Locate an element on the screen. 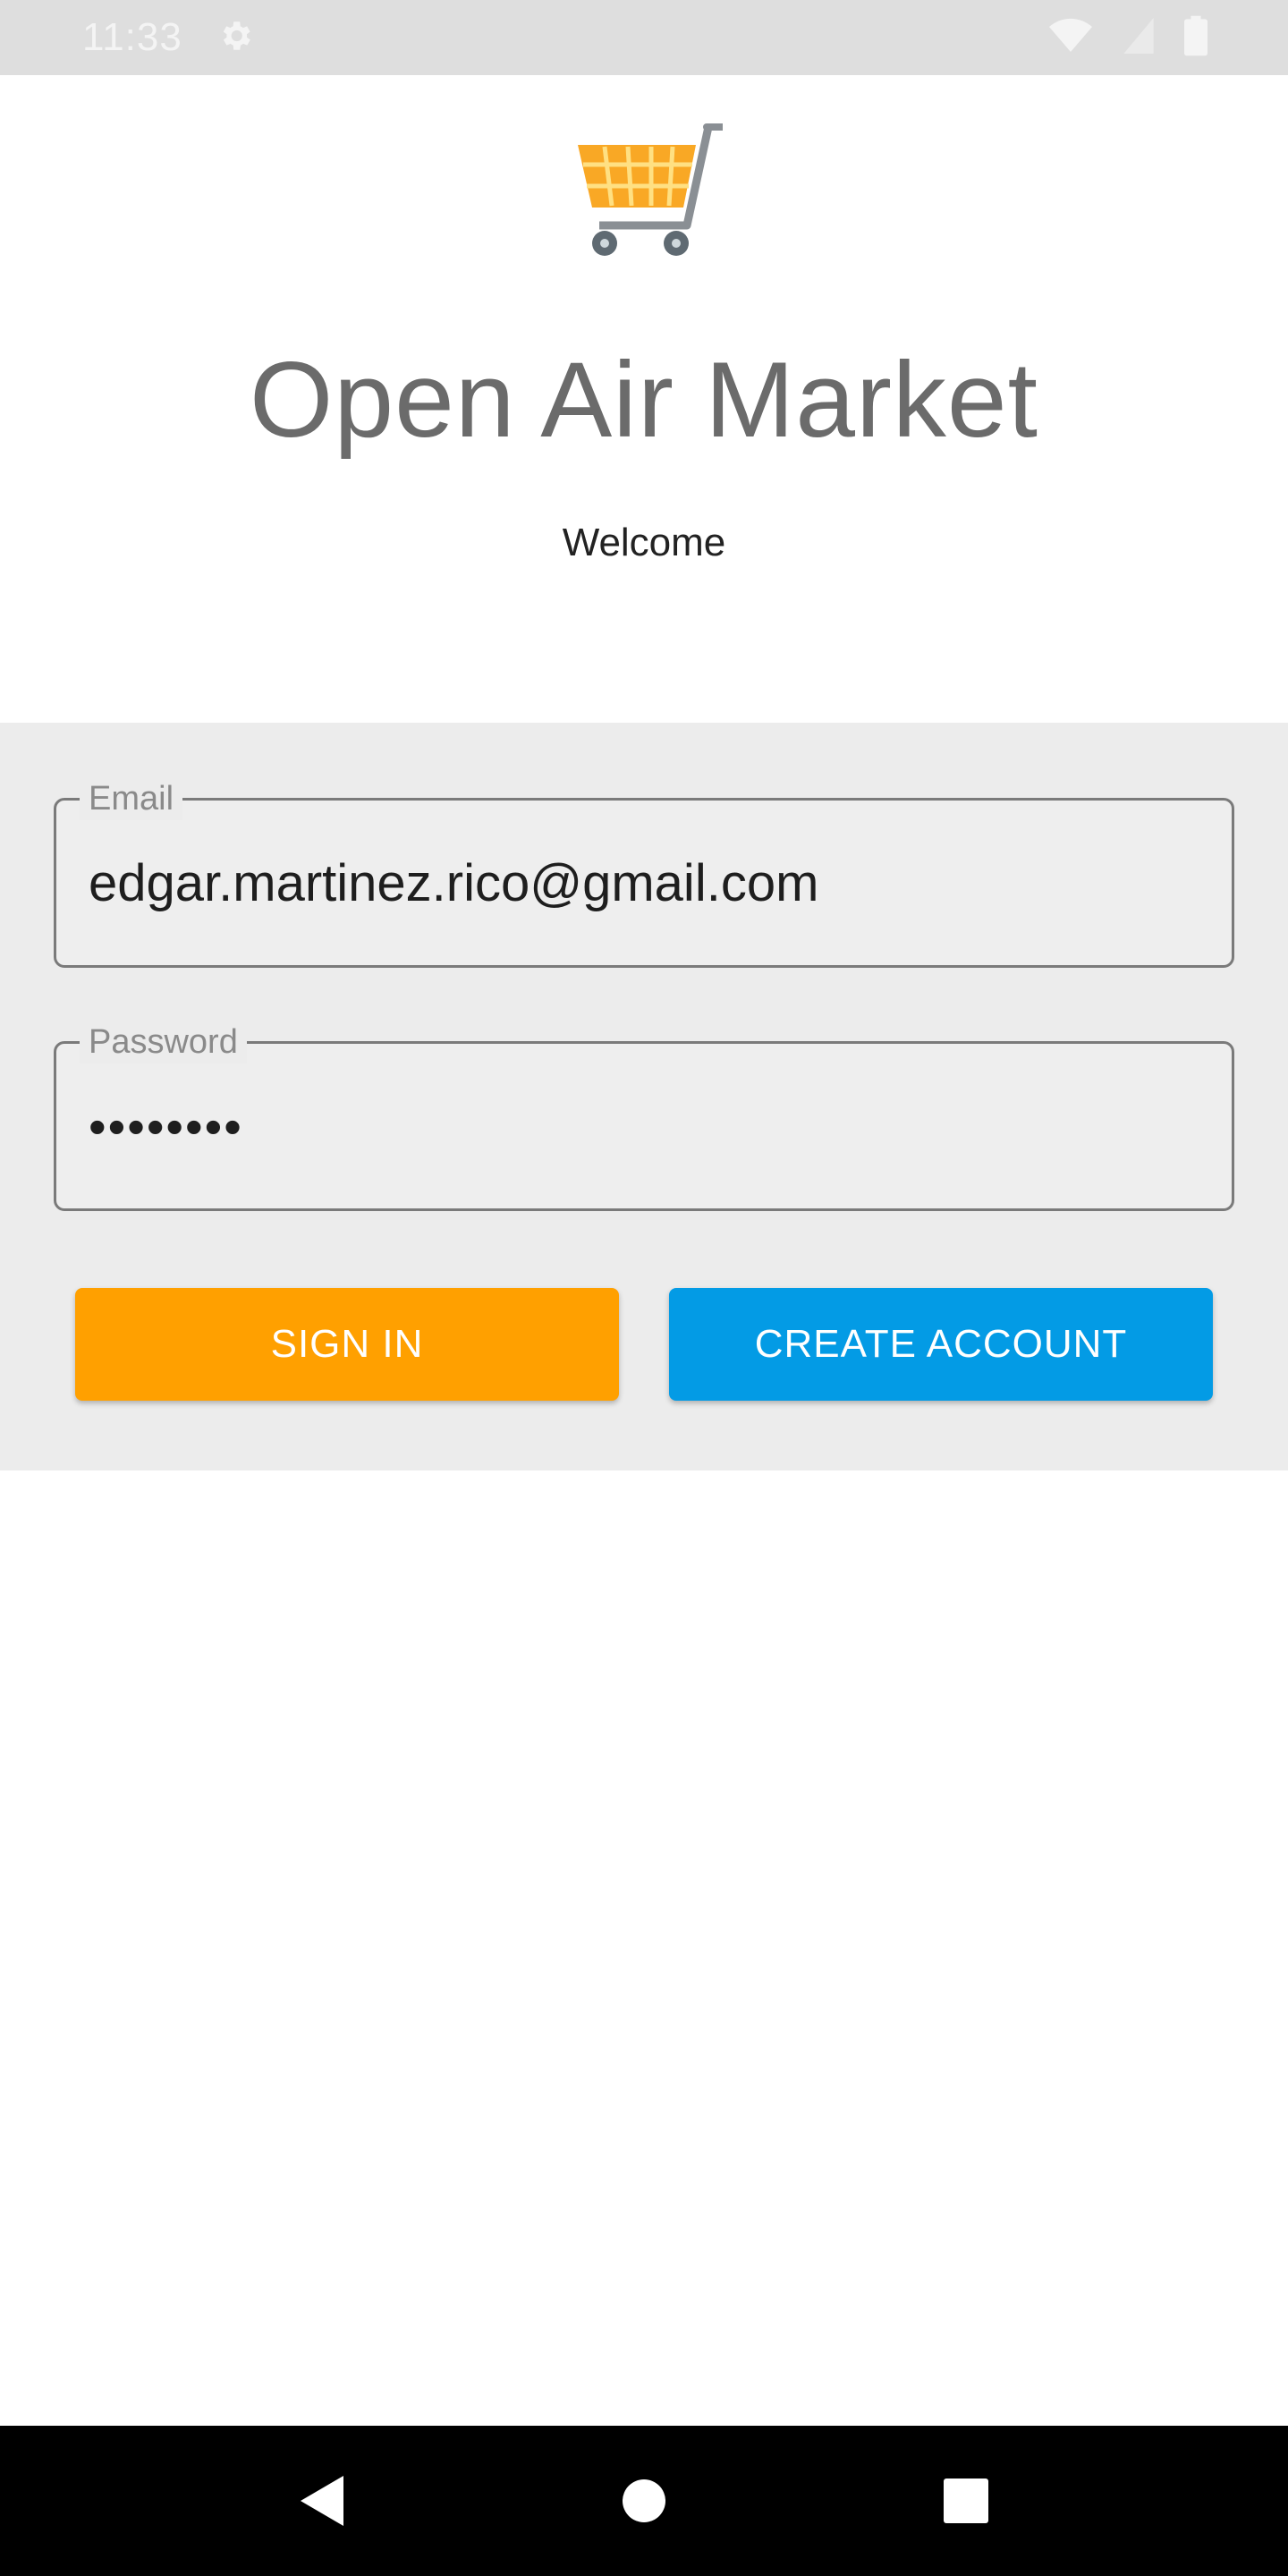 This screenshot has height=2576, width=1288. home-icon is located at coordinates (644, 2501).